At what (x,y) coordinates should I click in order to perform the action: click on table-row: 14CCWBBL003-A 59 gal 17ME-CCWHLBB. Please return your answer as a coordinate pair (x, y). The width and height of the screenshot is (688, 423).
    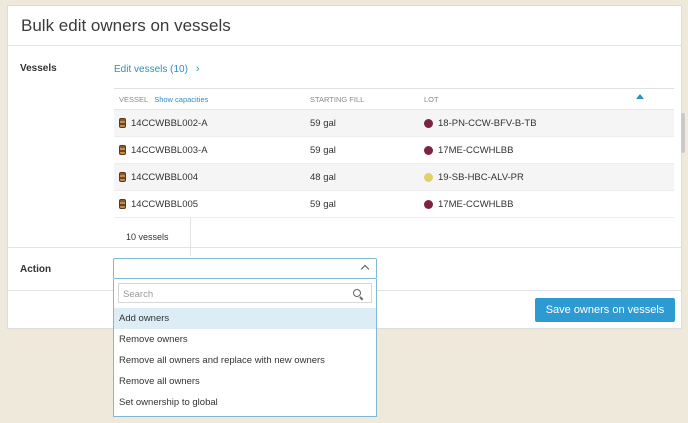
    Looking at the image, I should click on (394, 150).